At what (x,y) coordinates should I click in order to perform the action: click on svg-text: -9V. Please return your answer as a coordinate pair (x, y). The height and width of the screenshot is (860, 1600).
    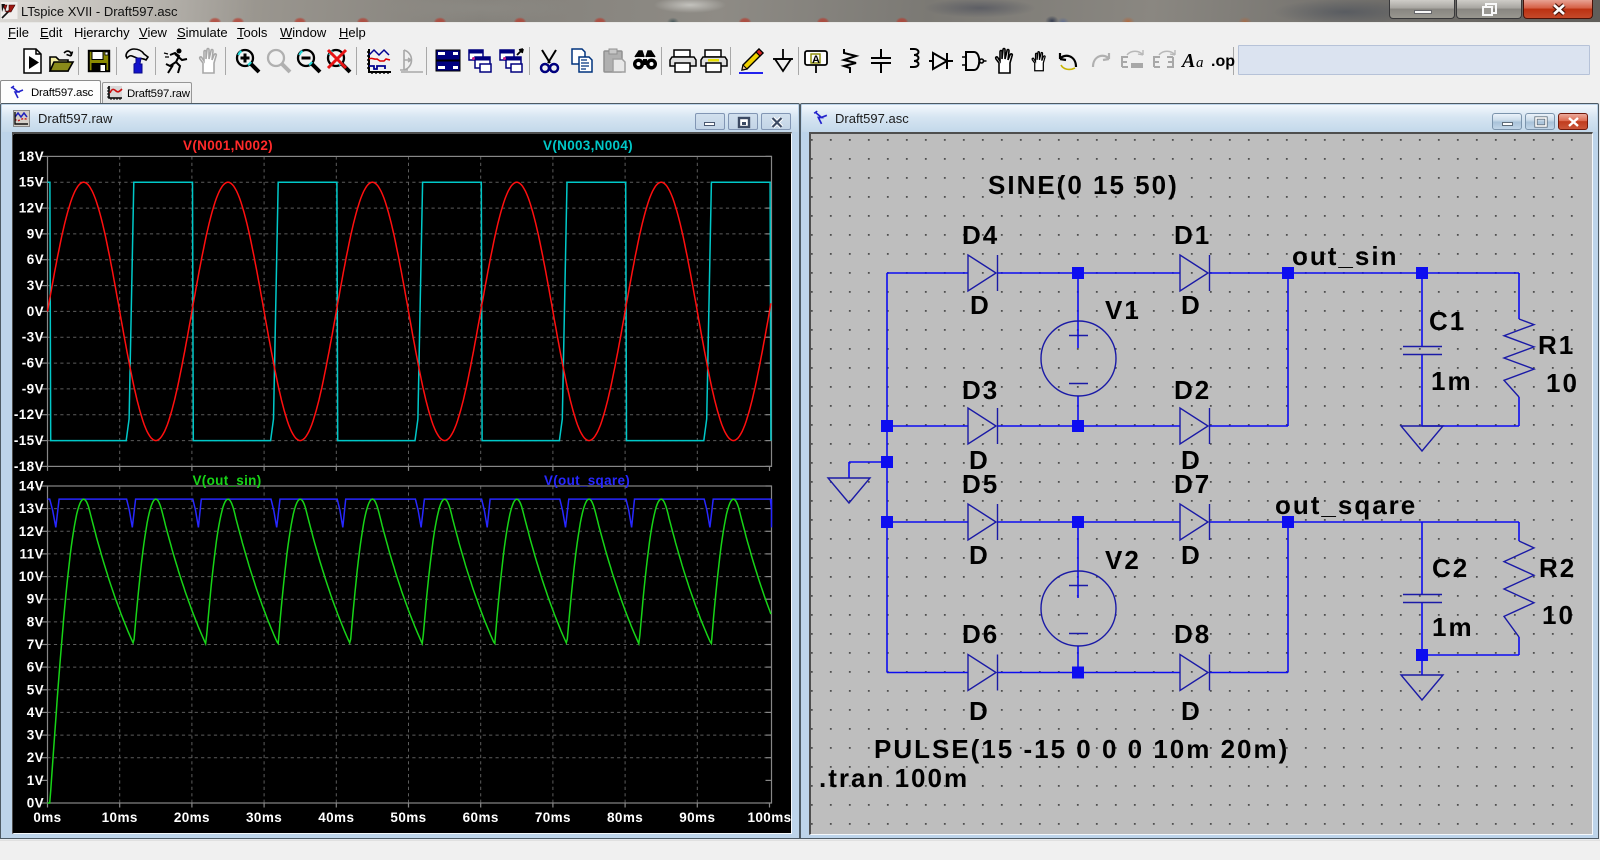
    Looking at the image, I should click on (33, 388).